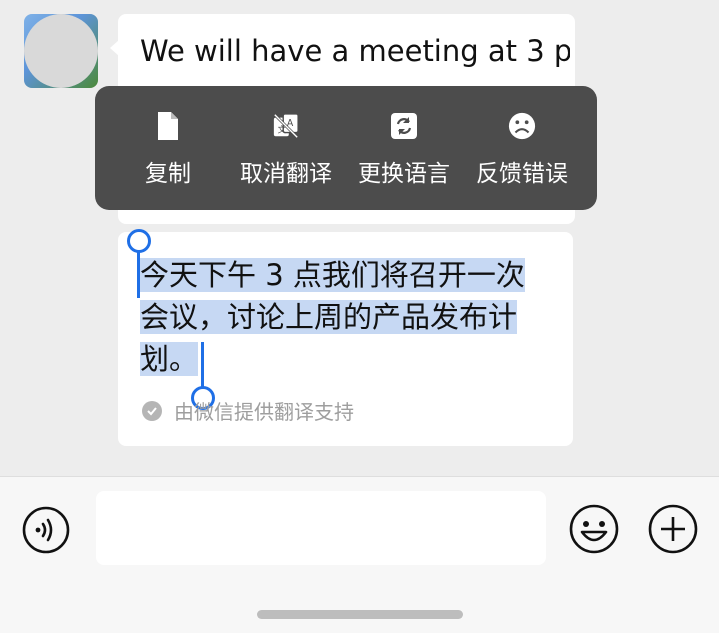  Describe the element at coordinates (404, 174) in the screenshot. I see `menu-item-label: 更换语言` at that location.